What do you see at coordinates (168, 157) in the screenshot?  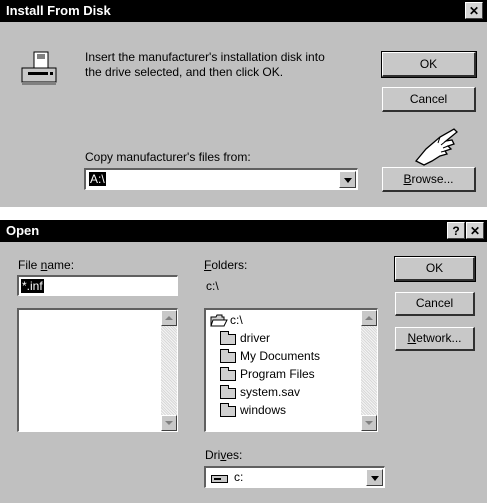 I see `copy-files-label: Copy manufacturer's files from:` at bounding box center [168, 157].